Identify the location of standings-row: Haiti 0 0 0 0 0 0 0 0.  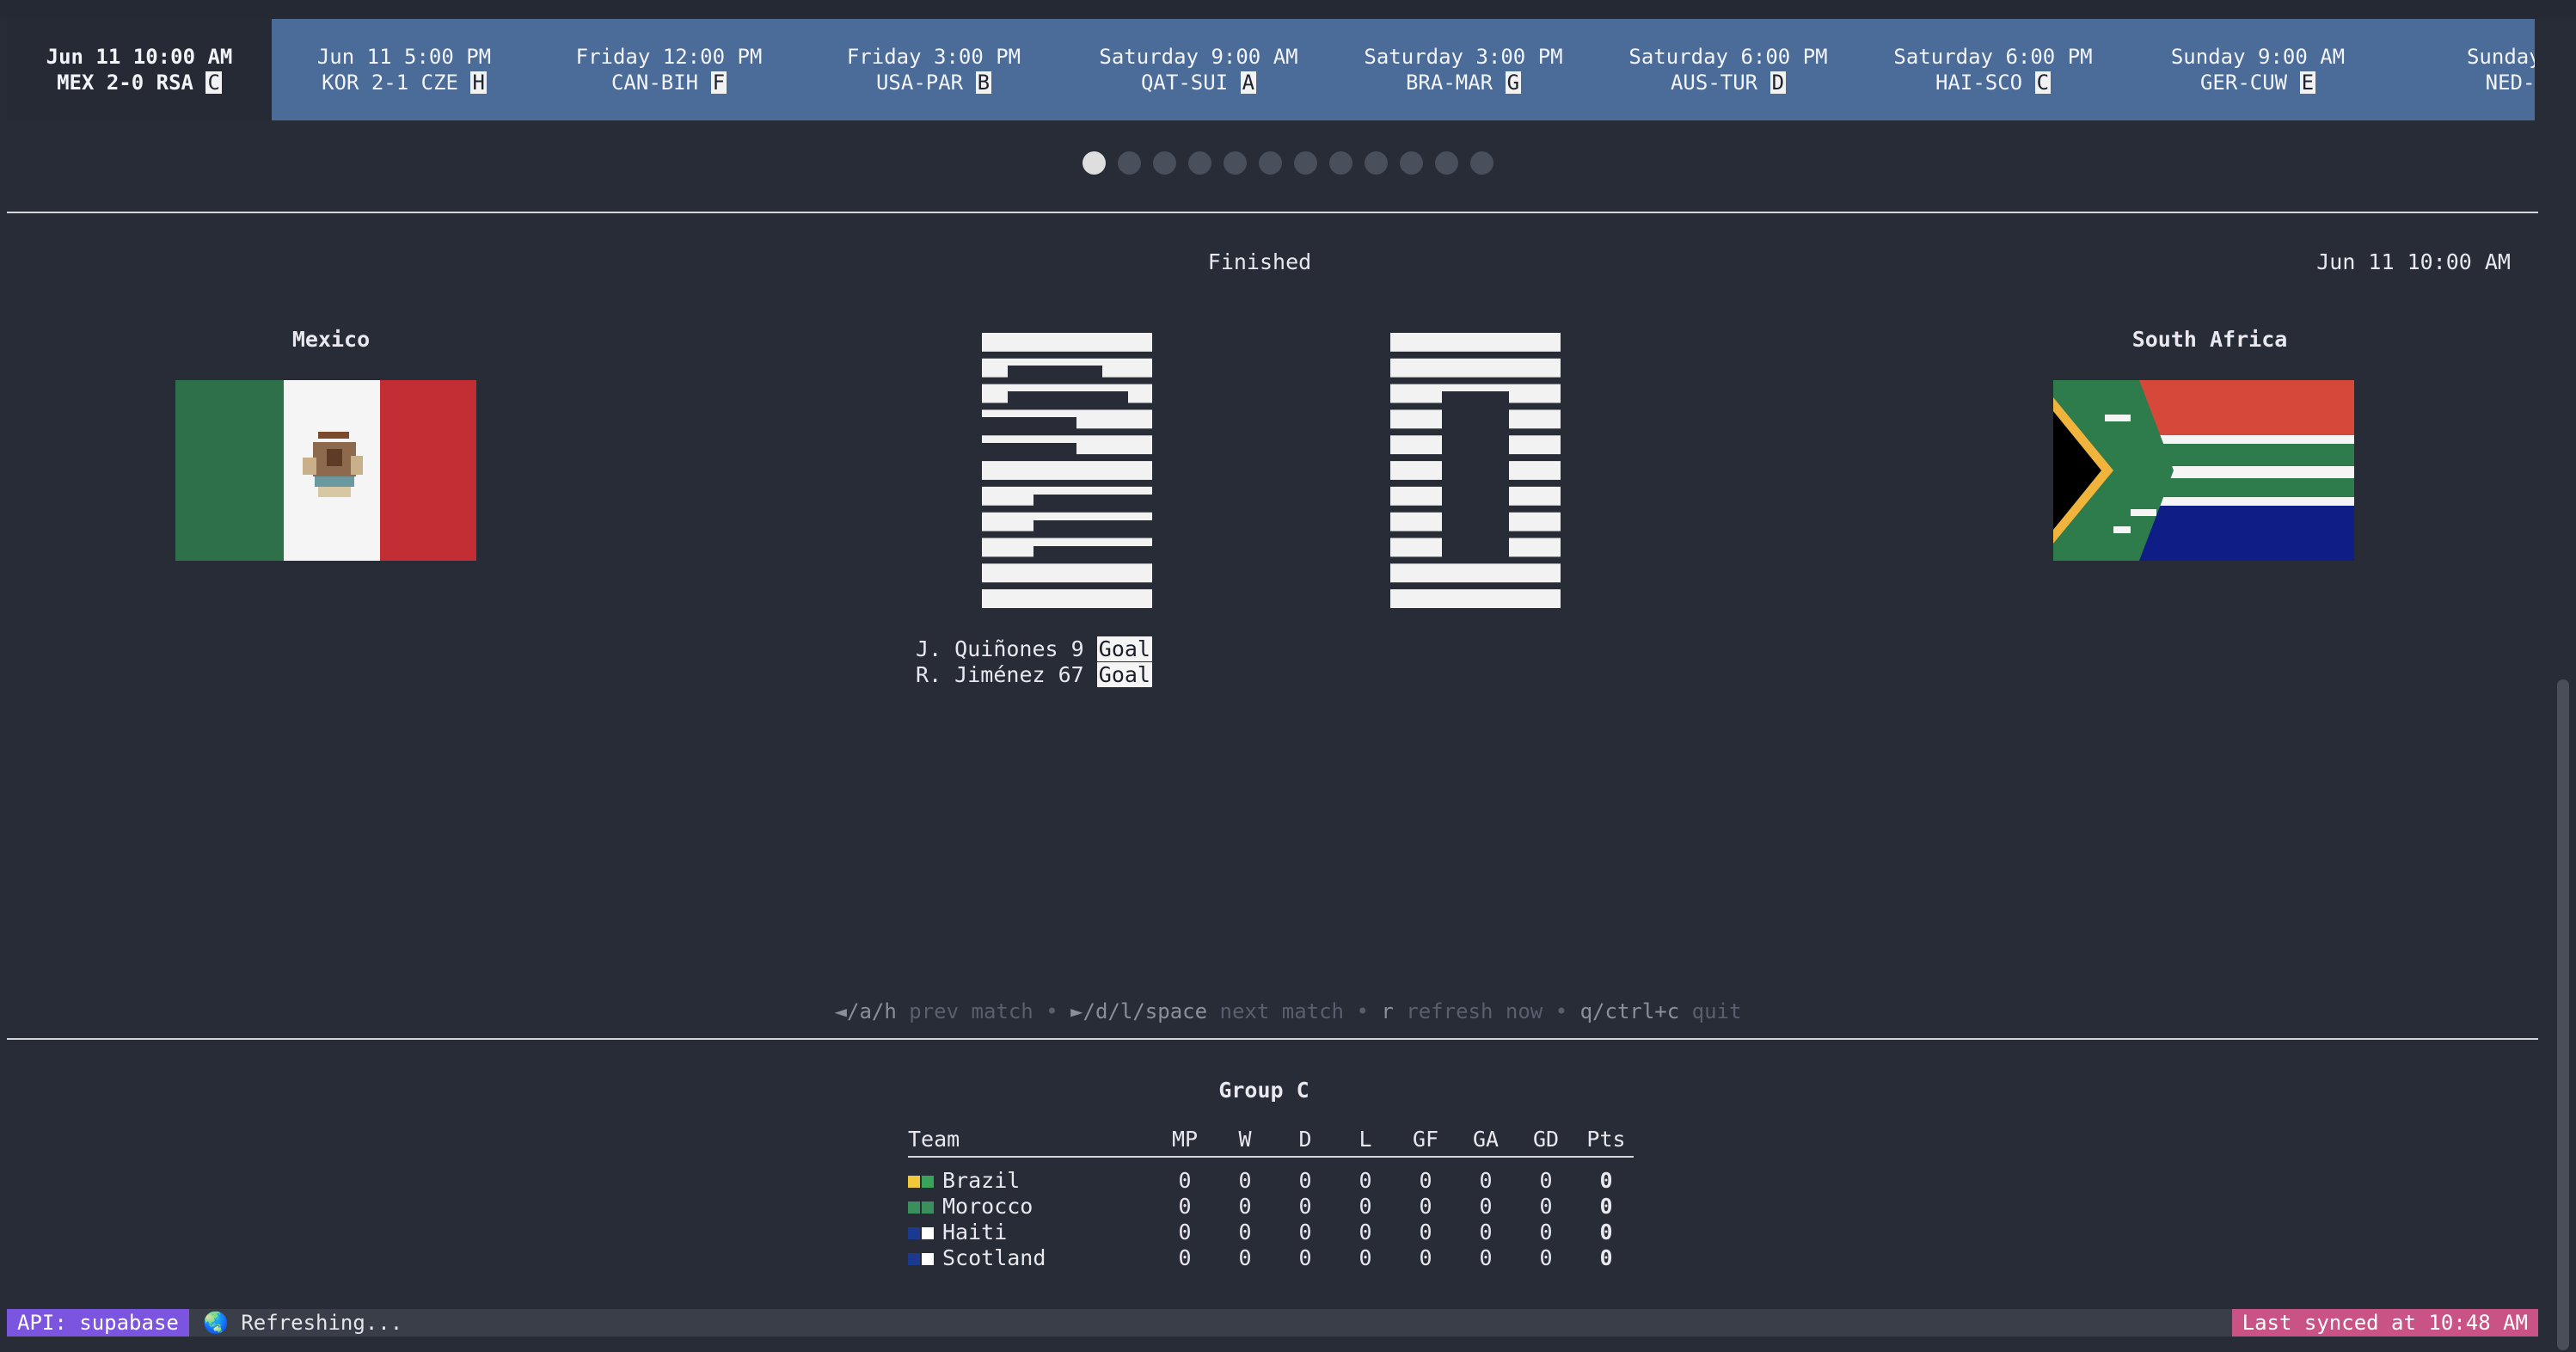
(1271, 1233).